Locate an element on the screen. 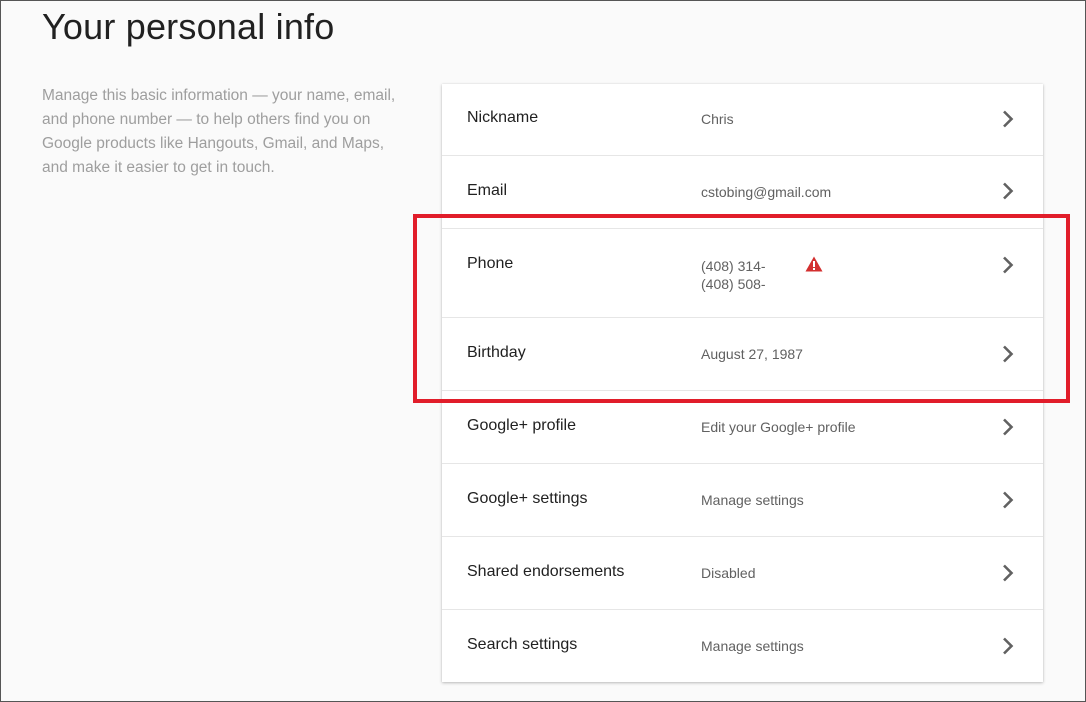 Image resolution: width=1086 pixels, height=702 pixels. row-label: Birthday is located at coordinates (496, 352).